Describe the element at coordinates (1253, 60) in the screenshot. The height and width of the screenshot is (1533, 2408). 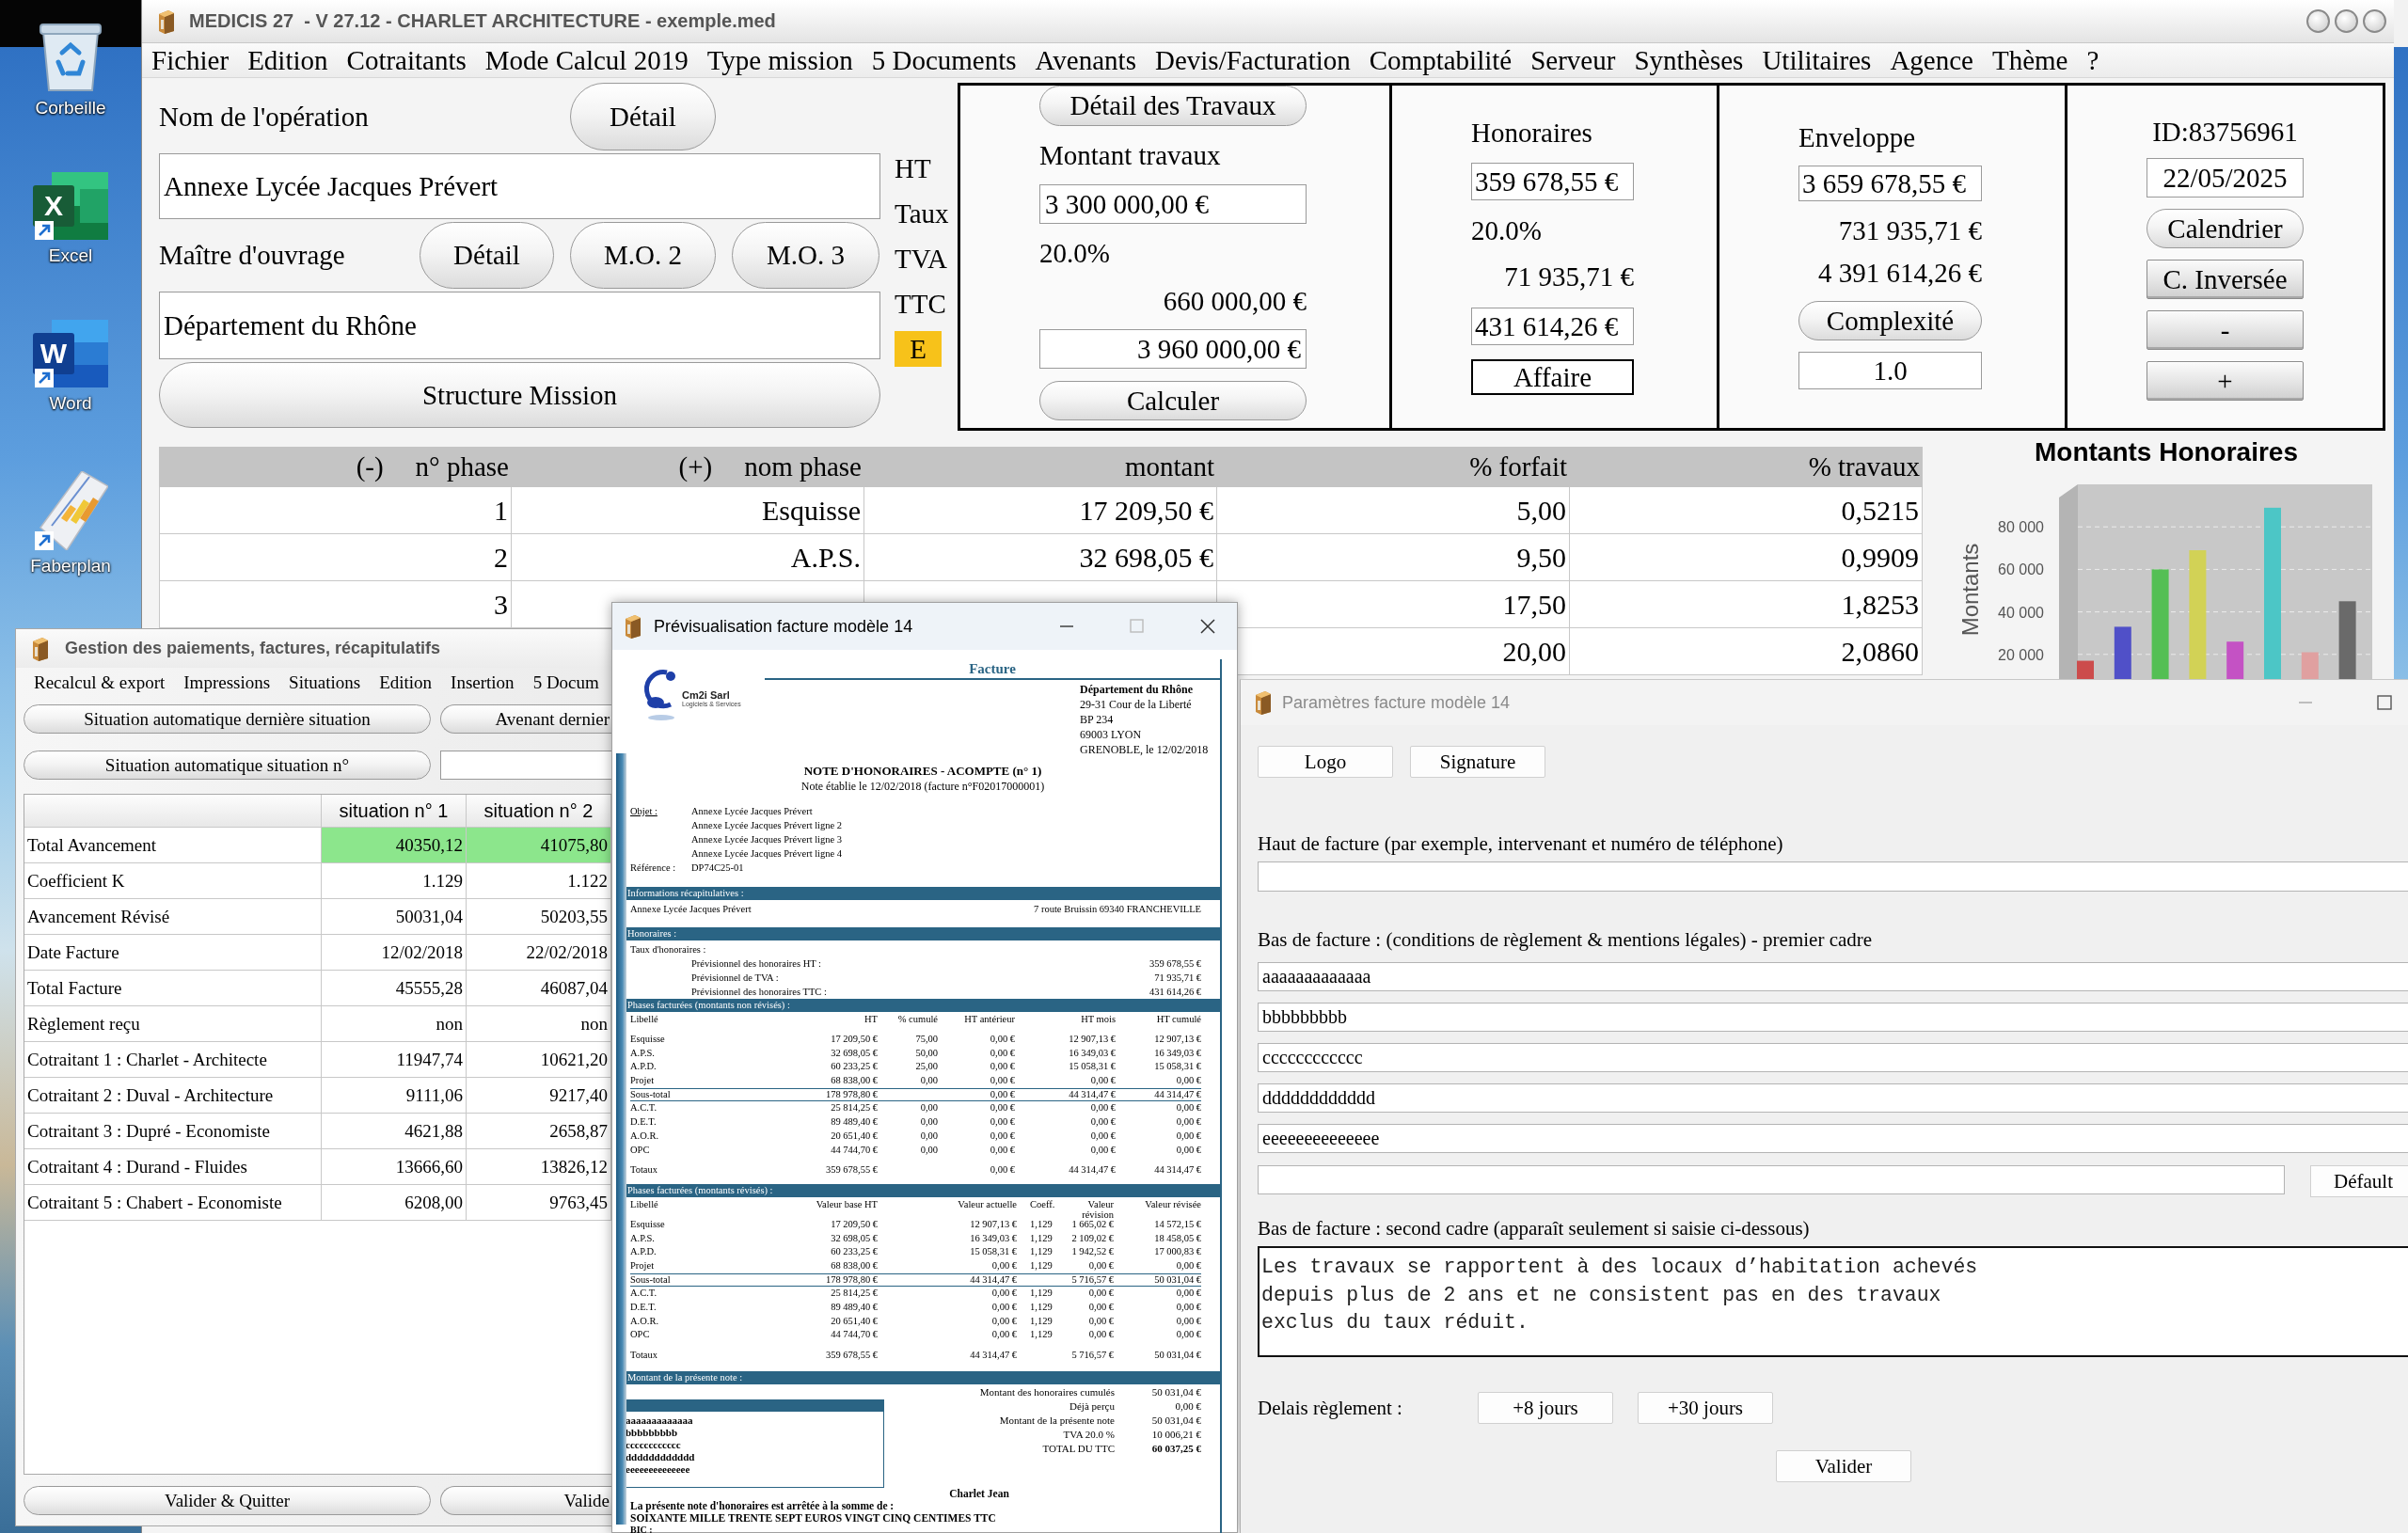
I see `menu-item: Devis/Facturation` at that location.